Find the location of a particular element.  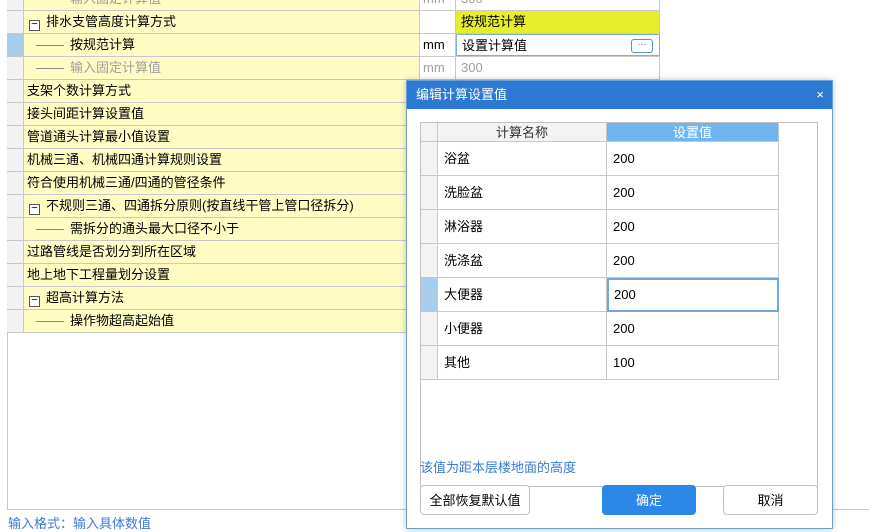

row-name-label: 排水支管高度计算方式 is located at coordinates (111, 21).